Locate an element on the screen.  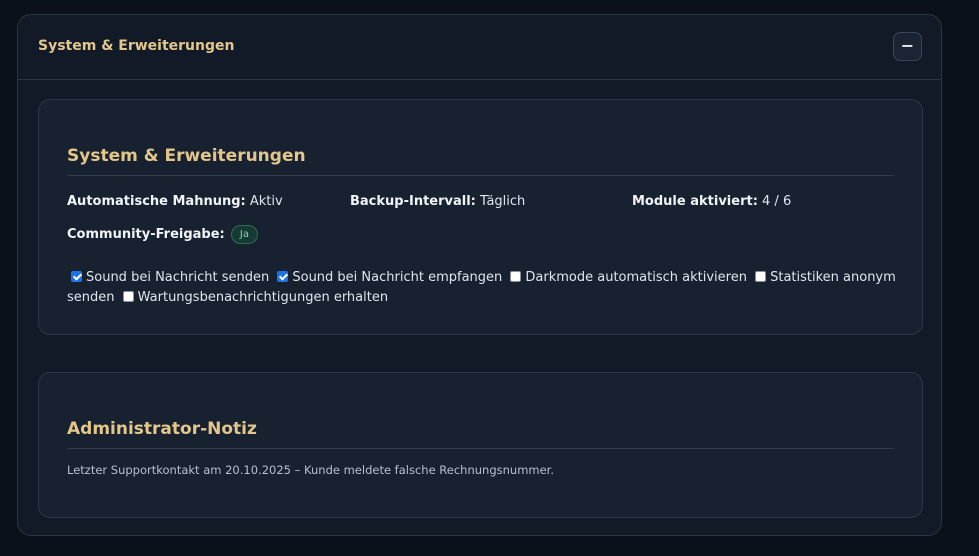
checkbox-item: Sound bei Nachricht empfangen is located at coordinates (387, 277).